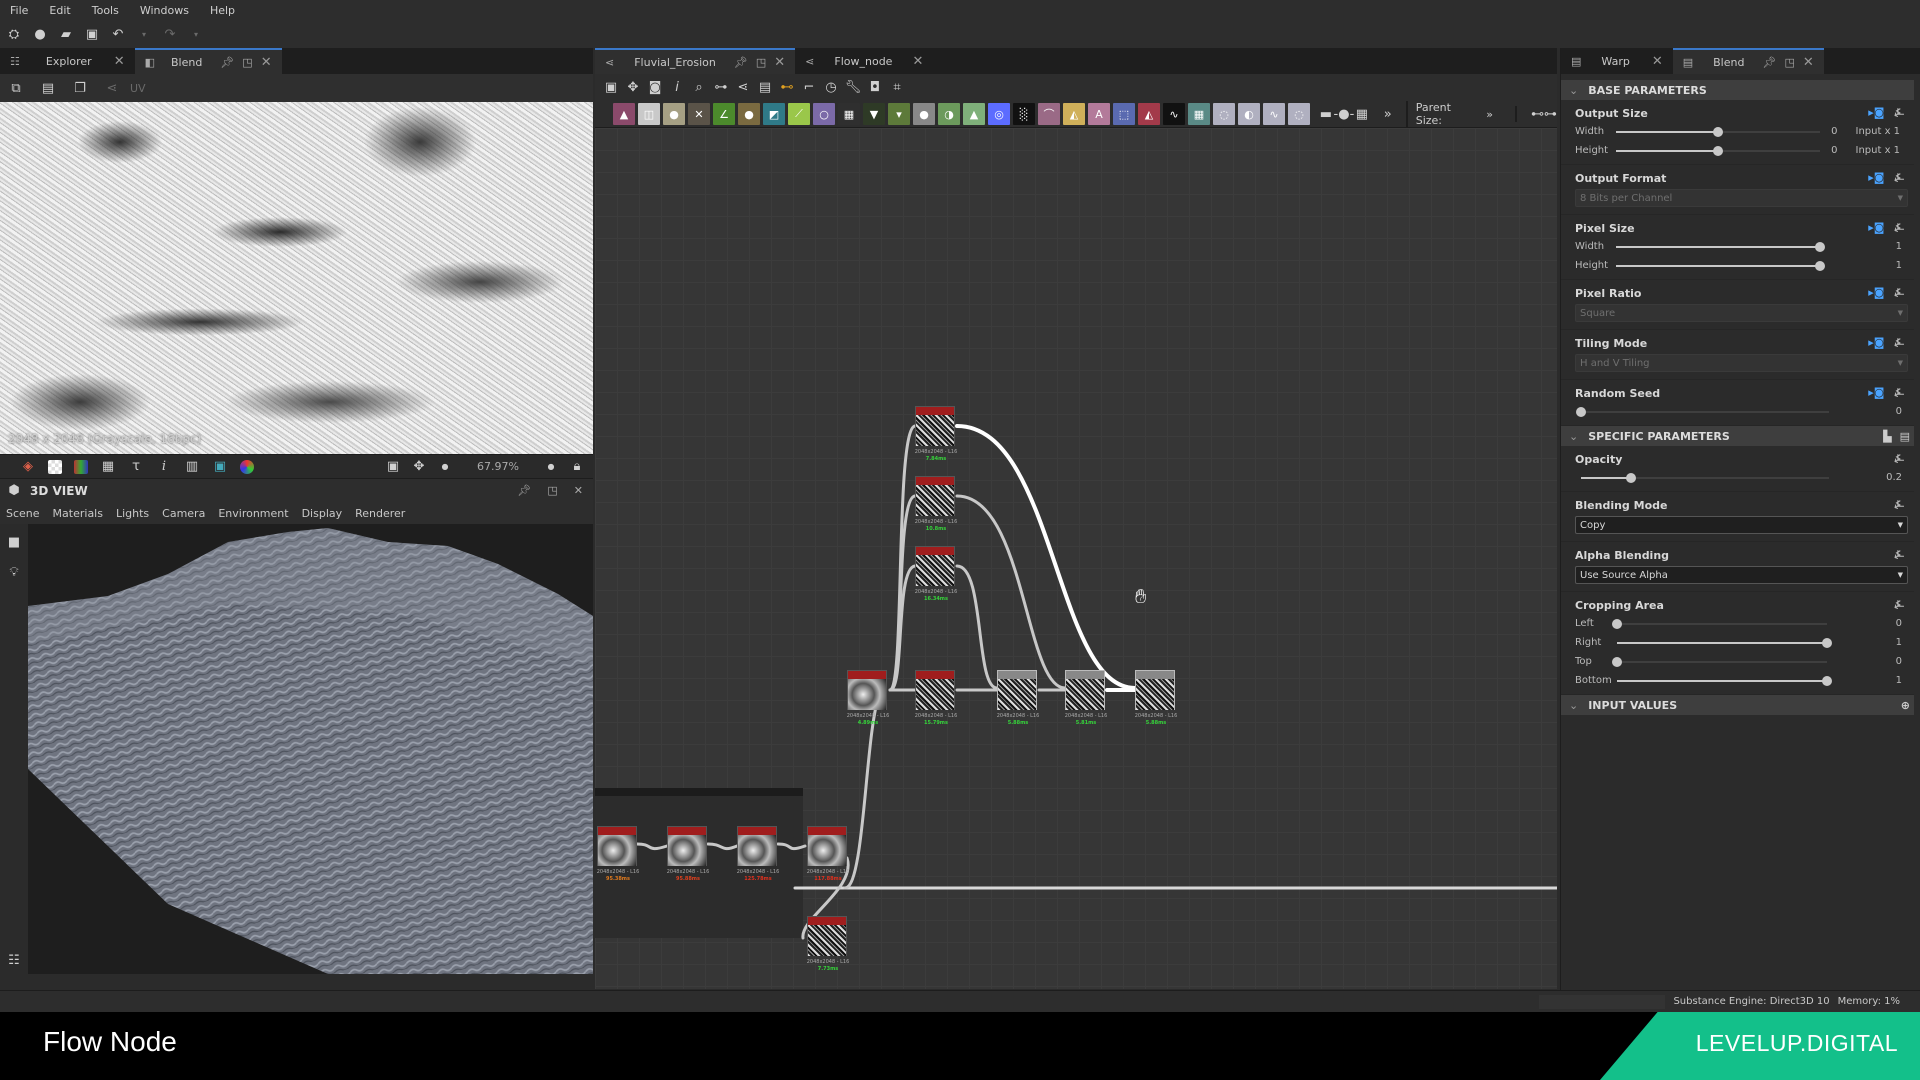  What do you see at coordinates (765, 88) in the screenshot?
I see `stack-icon: ▤` at bounding box center [765, 88].